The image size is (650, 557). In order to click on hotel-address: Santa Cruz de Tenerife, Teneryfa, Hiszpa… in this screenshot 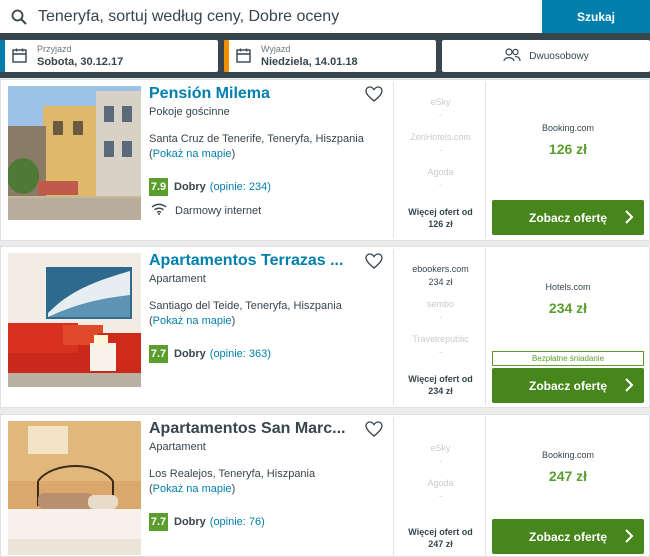, I will do `click(256, 139)`.